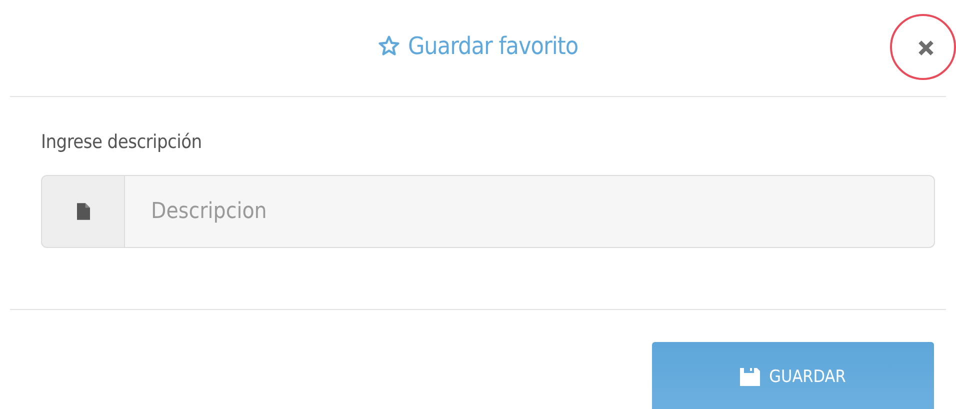 The width and height of the screenshot is (956, 409). What do you see at coordinates (750, 377) in the screenshot?
I see `floppy-icon` at bounding box center [750, 377].